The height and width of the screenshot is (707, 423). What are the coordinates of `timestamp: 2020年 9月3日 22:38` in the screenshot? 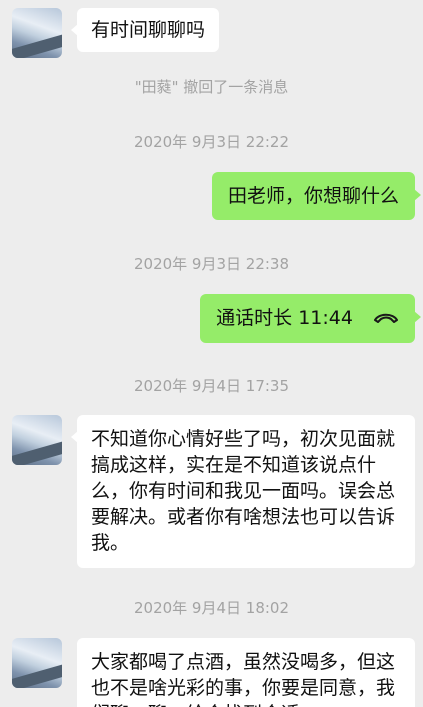 It's located at (211, 264).